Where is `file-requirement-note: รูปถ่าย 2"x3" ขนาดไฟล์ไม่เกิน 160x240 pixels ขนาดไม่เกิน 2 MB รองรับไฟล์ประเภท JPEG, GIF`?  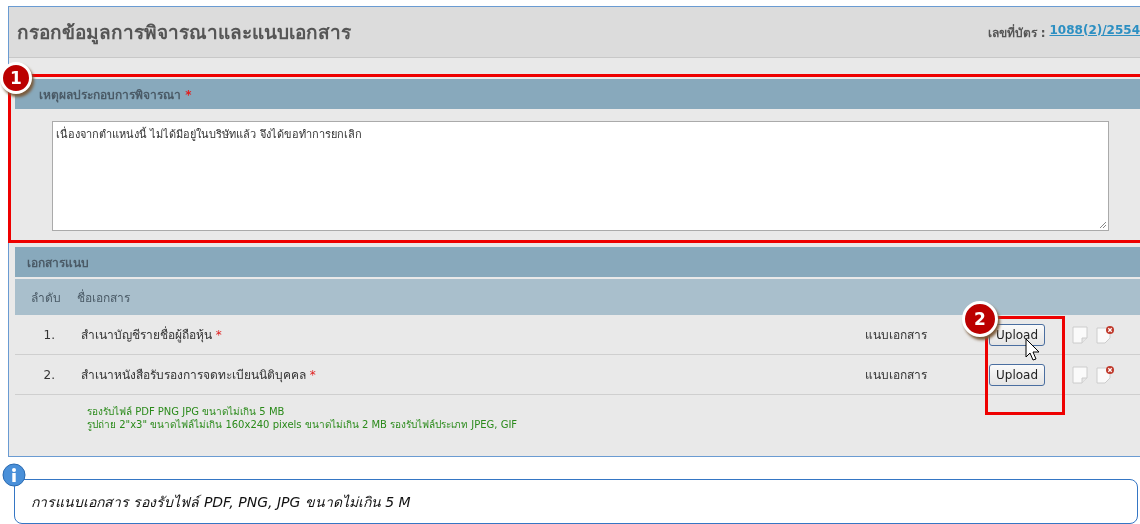
file-requirement-note: รูปถ่าย 2"x3" ขนาดไฟล์ไม่เกิน 160x240 pixels ขนาดไม่เกิน 2 MB รองรับไฟล์ประเภท JPEG, GIF is located at coordinates (303, 424).